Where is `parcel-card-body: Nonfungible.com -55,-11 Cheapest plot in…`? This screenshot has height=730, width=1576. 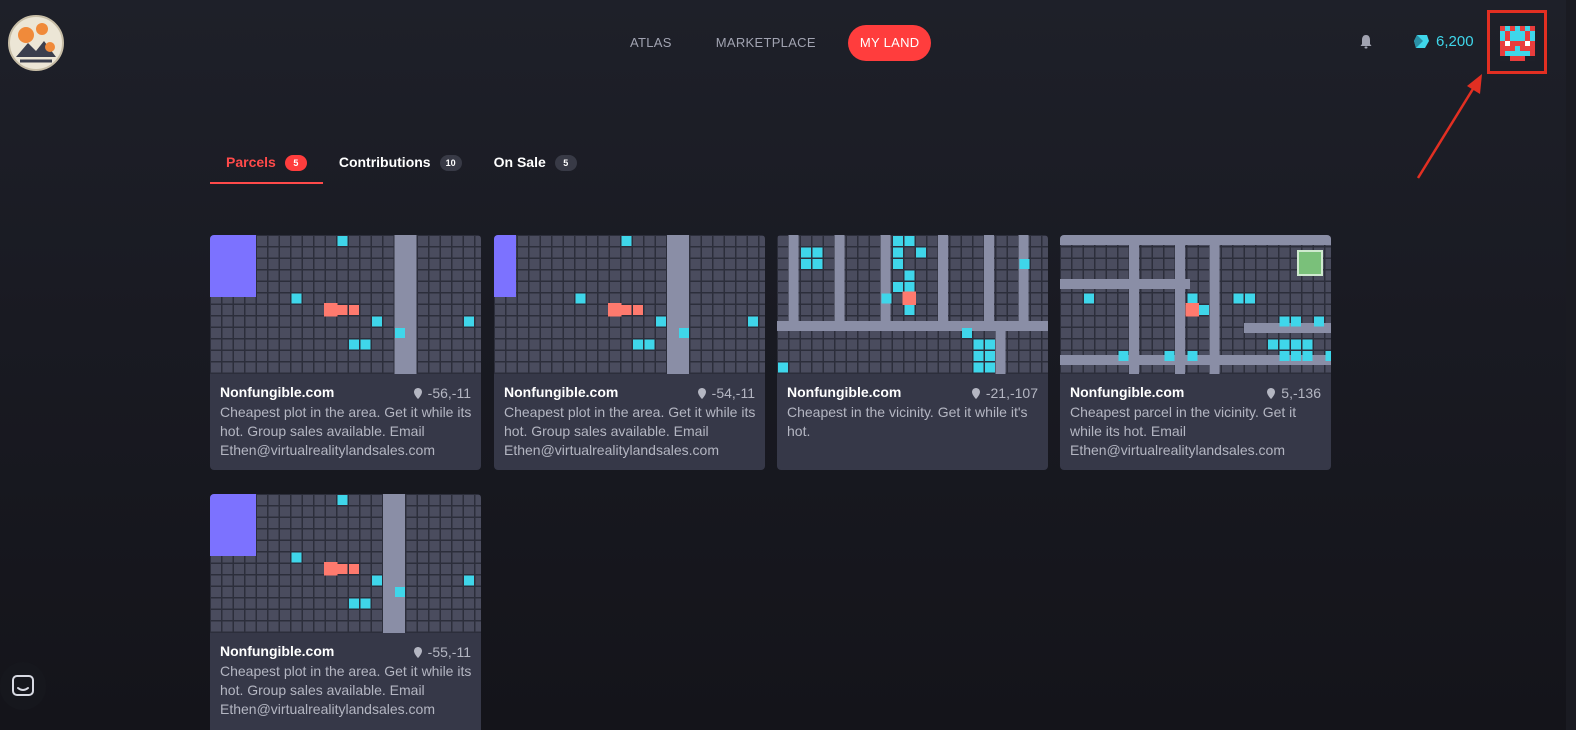
parcel-card-body: Nonfungible.com -55,-11 Cheapest plot in… is located at coordinates (345, 676).